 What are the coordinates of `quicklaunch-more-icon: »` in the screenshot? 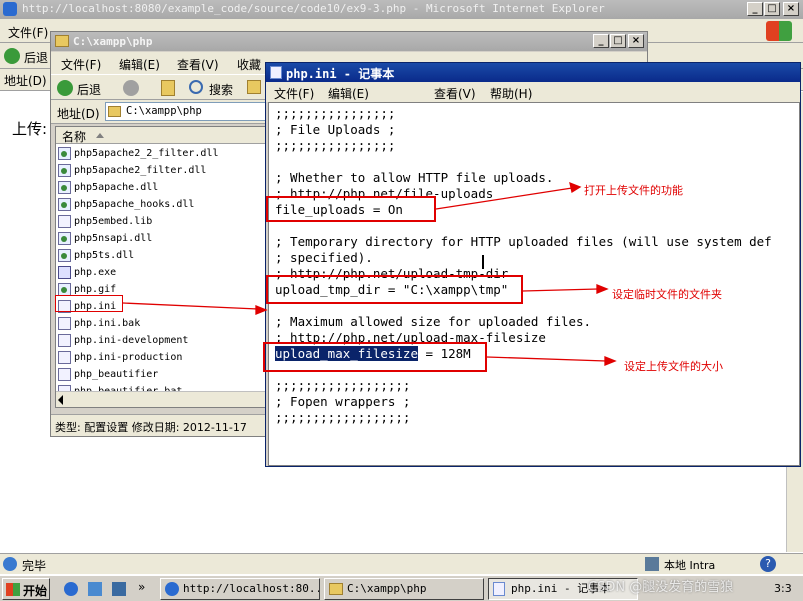 It's located at (141, 587).